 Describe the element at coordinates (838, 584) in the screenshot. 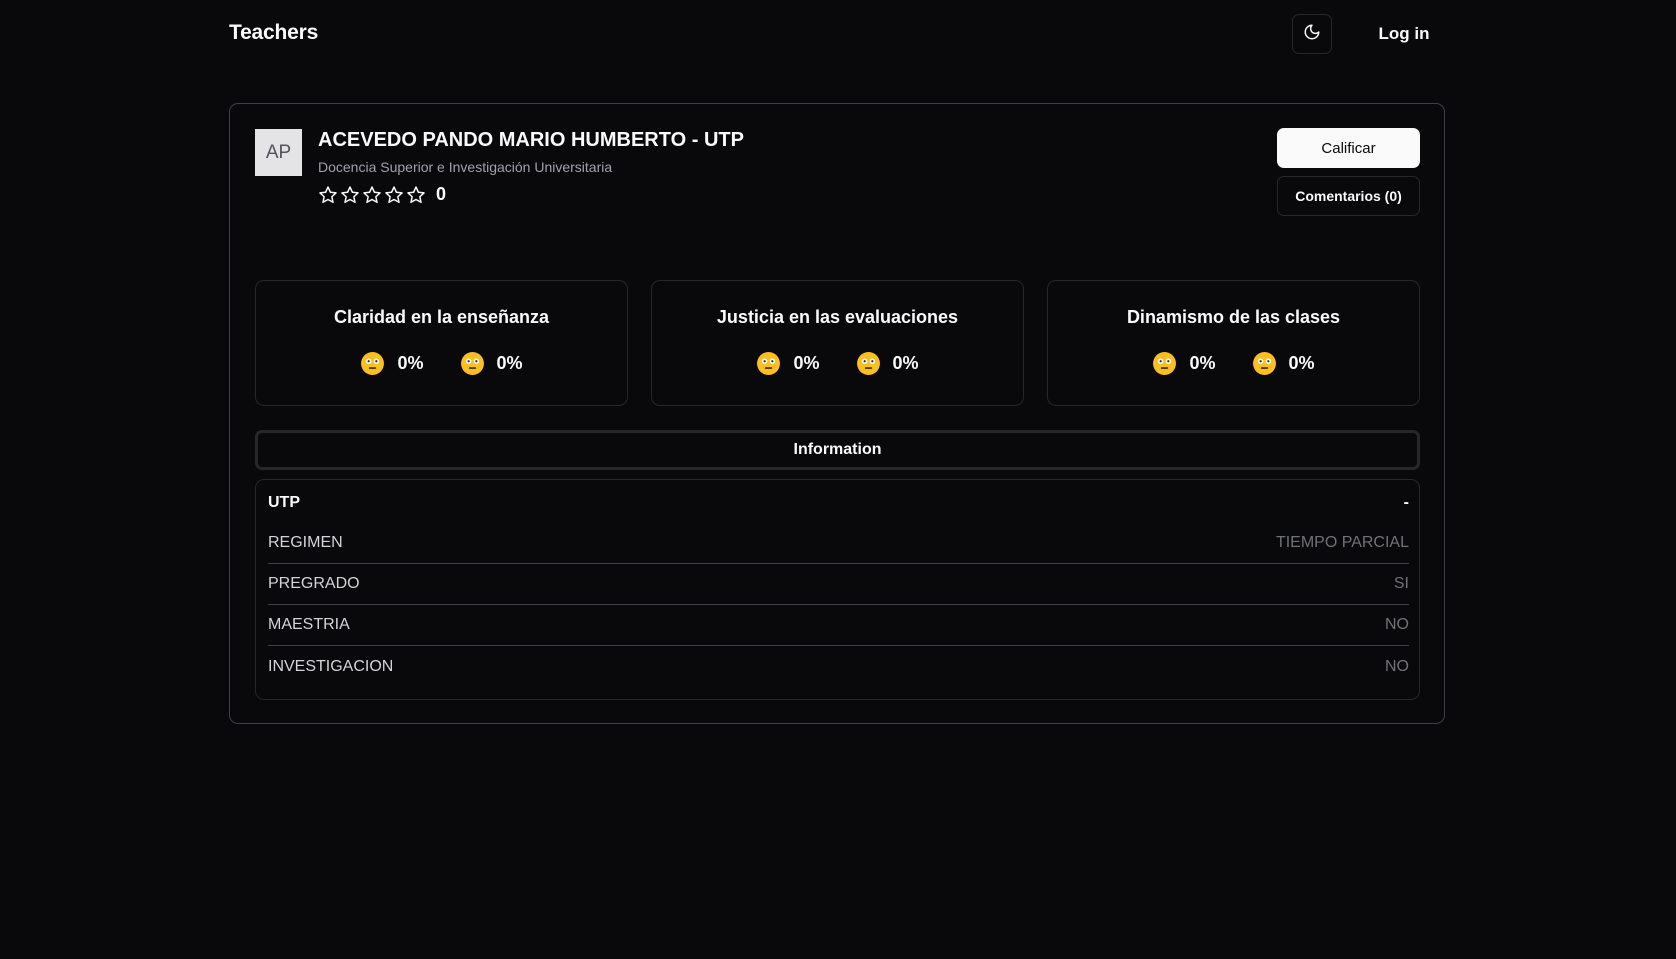

I see `info-row-pregrado: PREGRADO SI` at that location.